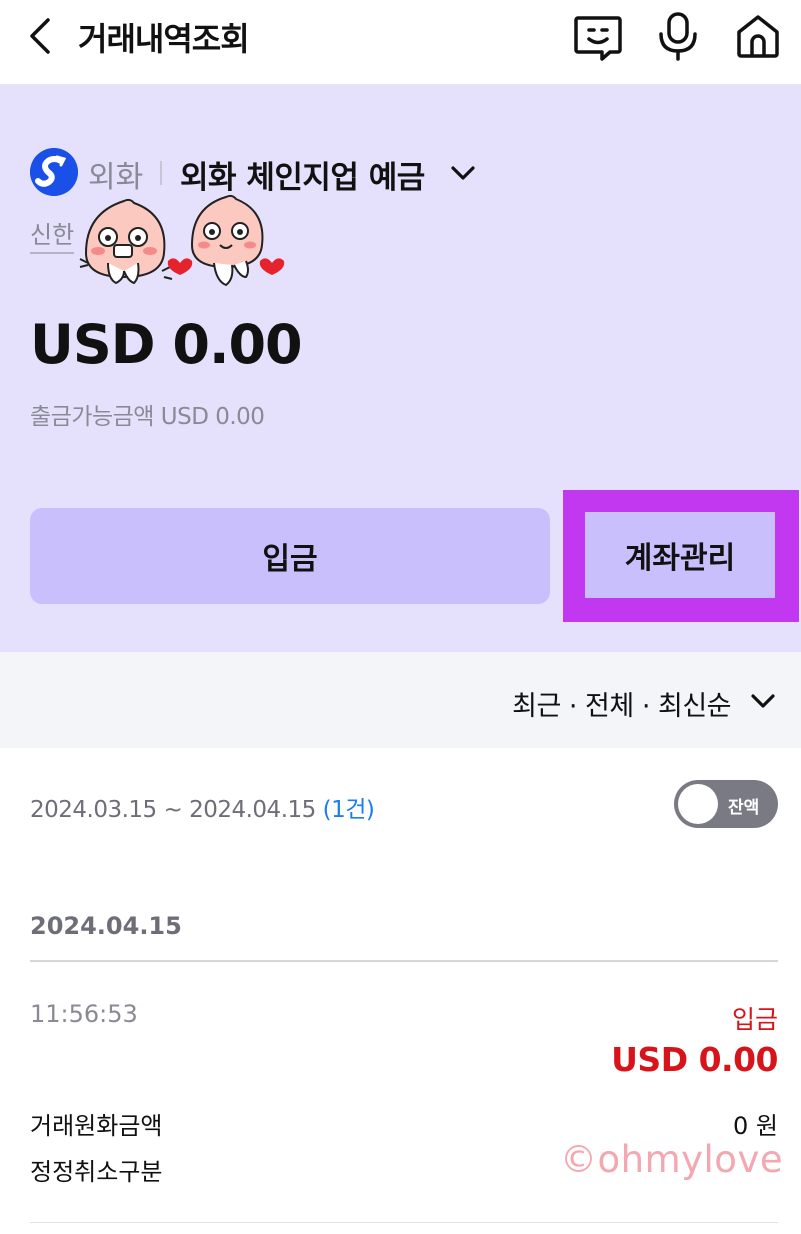 The height and width of the screenshot is (1234, 801). Describe the element at coordinates (678, 36) in the screenshot. I see `microphone-icon` at that location.